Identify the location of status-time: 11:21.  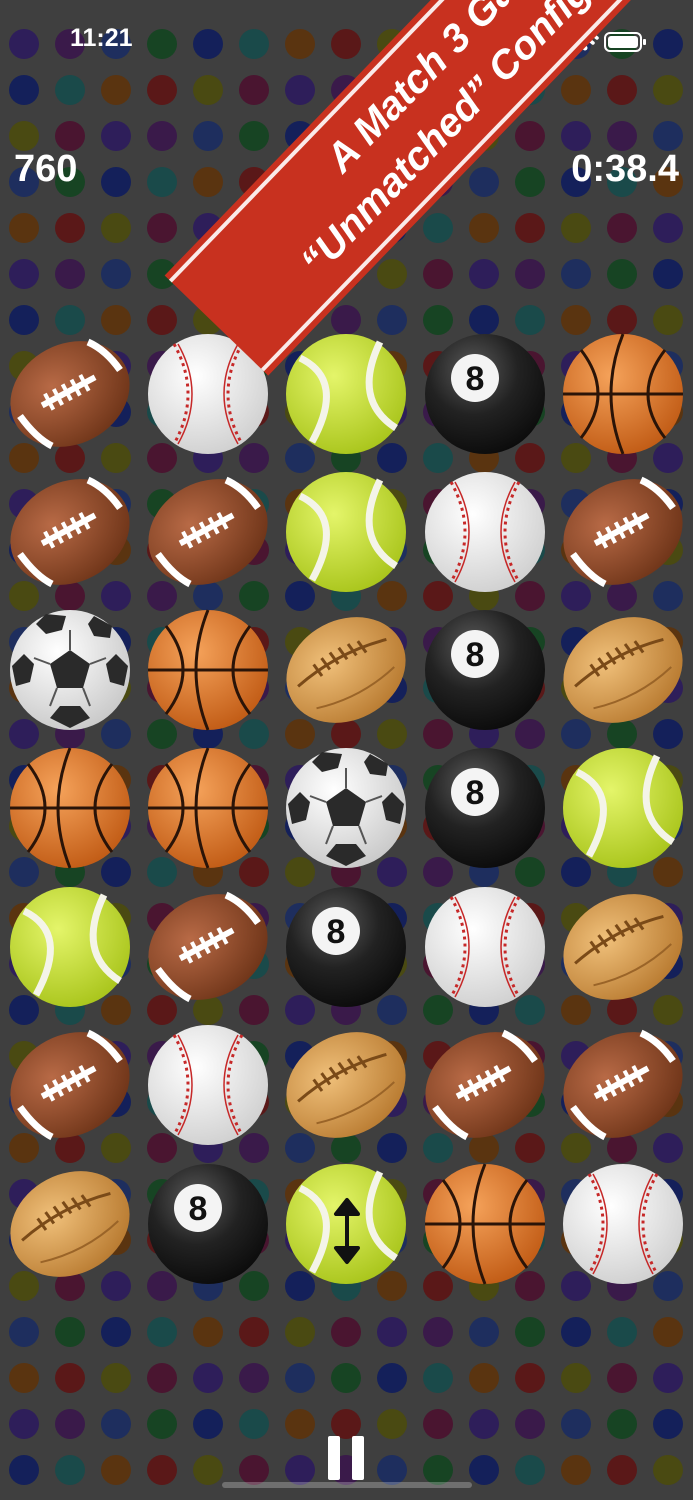
(101, 38).